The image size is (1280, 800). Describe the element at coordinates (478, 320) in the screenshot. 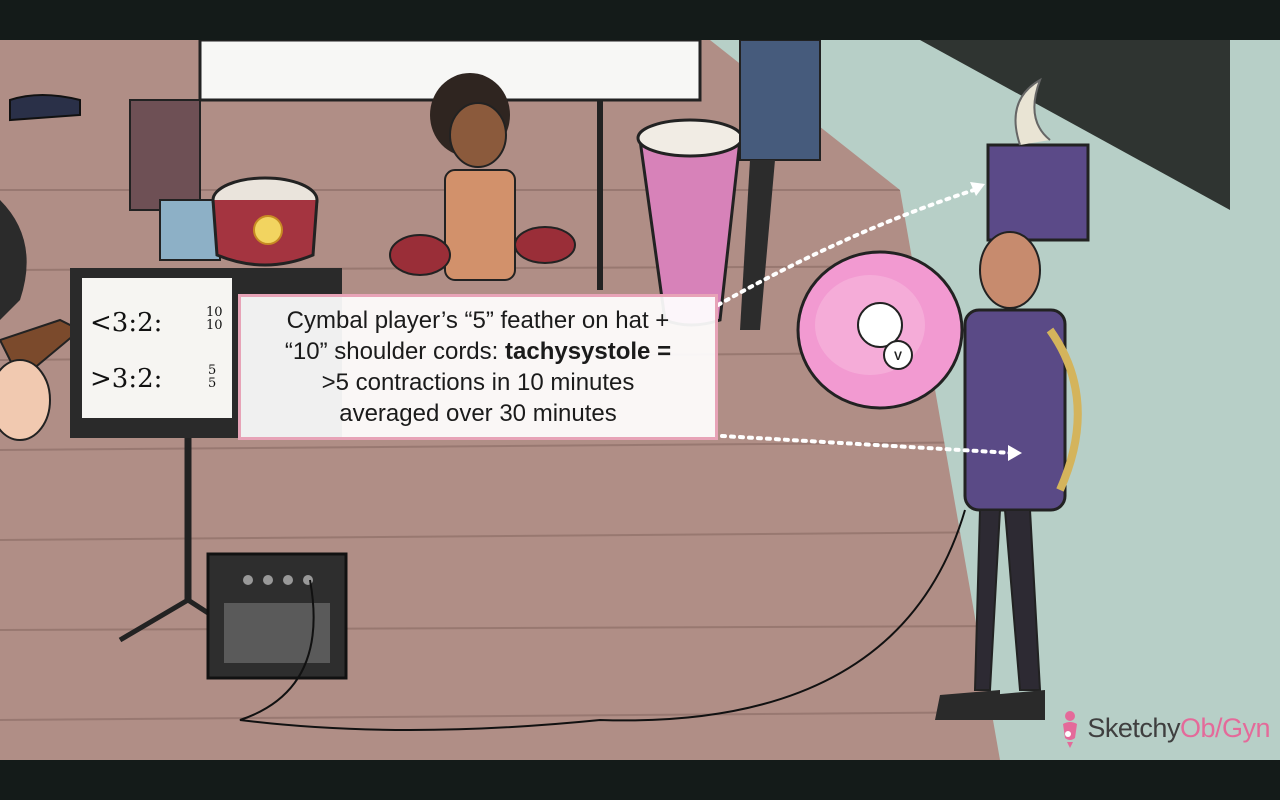

I see `callout-line-1: Cymbal player’s “5” feather on hat +` at that location.